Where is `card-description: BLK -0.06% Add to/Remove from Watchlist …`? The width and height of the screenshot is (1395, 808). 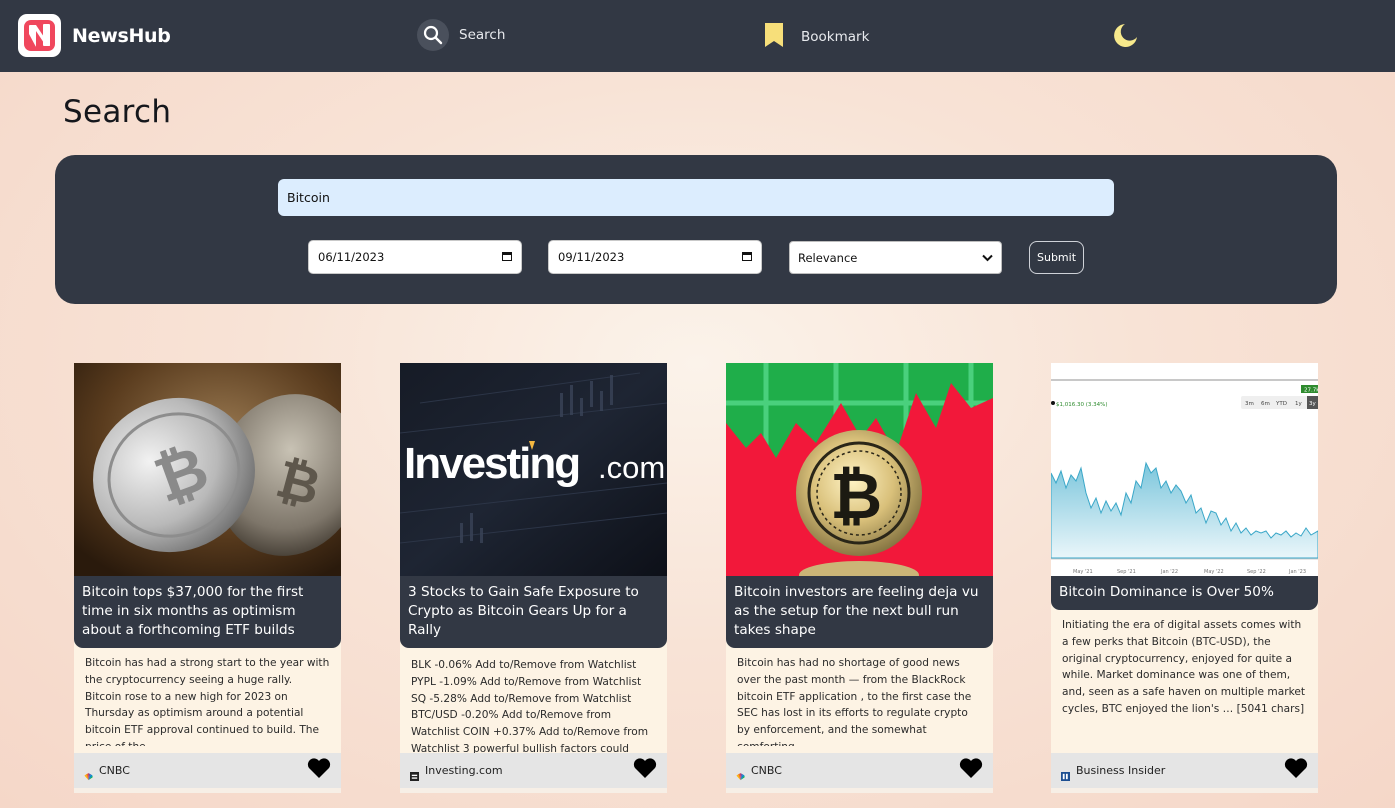 card-description: BLK -0.06% Add to/Remove from Watchlist … is located at coordinates (530, 707).